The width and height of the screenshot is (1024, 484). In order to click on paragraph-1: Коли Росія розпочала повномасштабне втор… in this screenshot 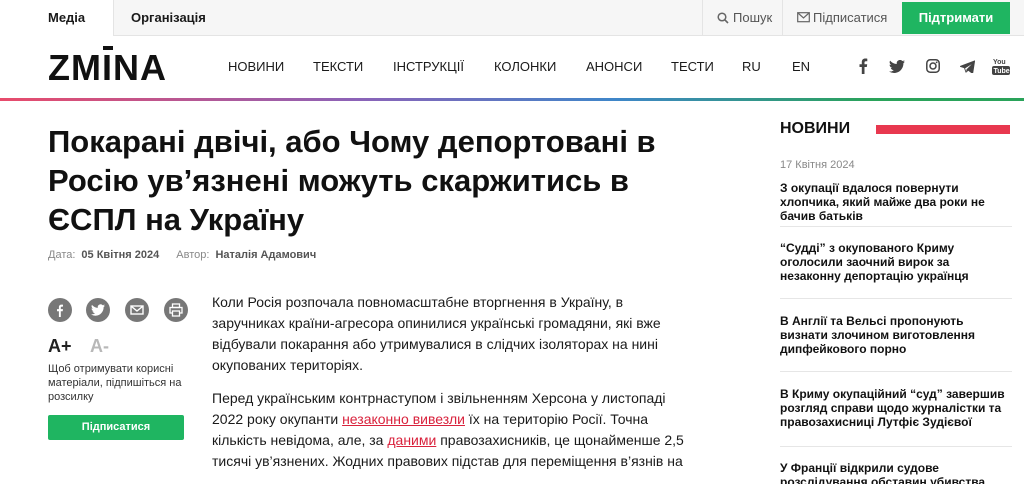, I will do `click(436, 333)`.